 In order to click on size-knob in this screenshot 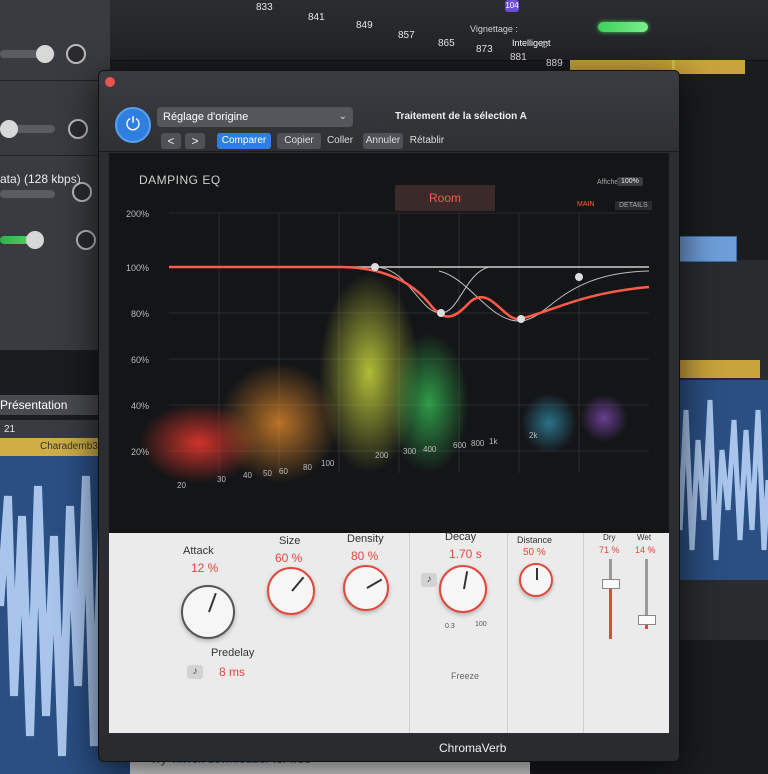, I will do `click(291, 591)`.